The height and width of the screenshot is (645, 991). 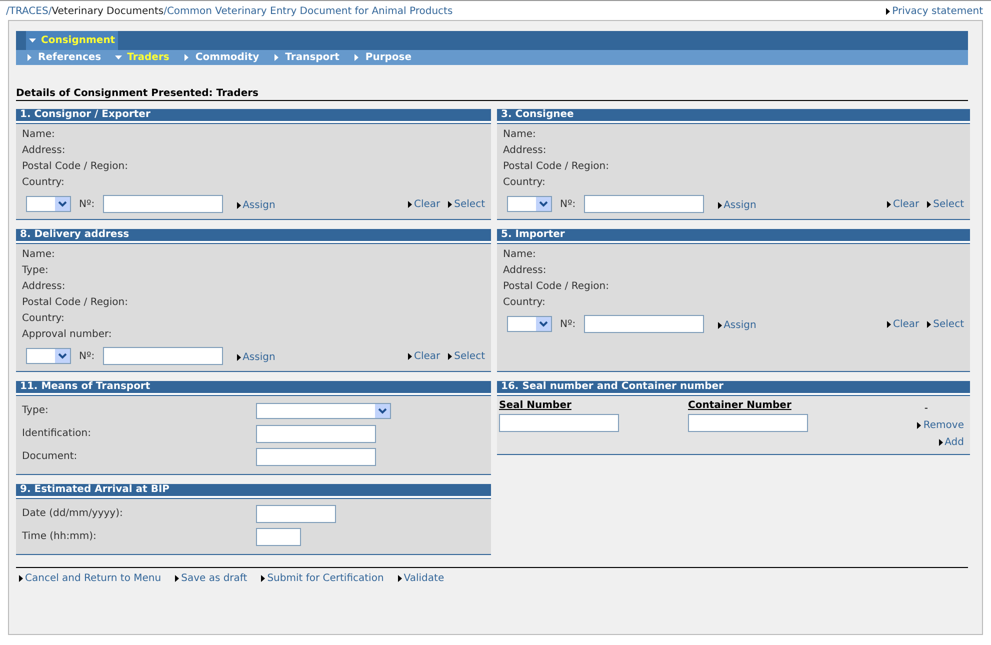 What do you see at coordinates (29, 11) in the screenshot?
I see `breadcrumb-item: /TRACES/` at bounding box center [29, 11].